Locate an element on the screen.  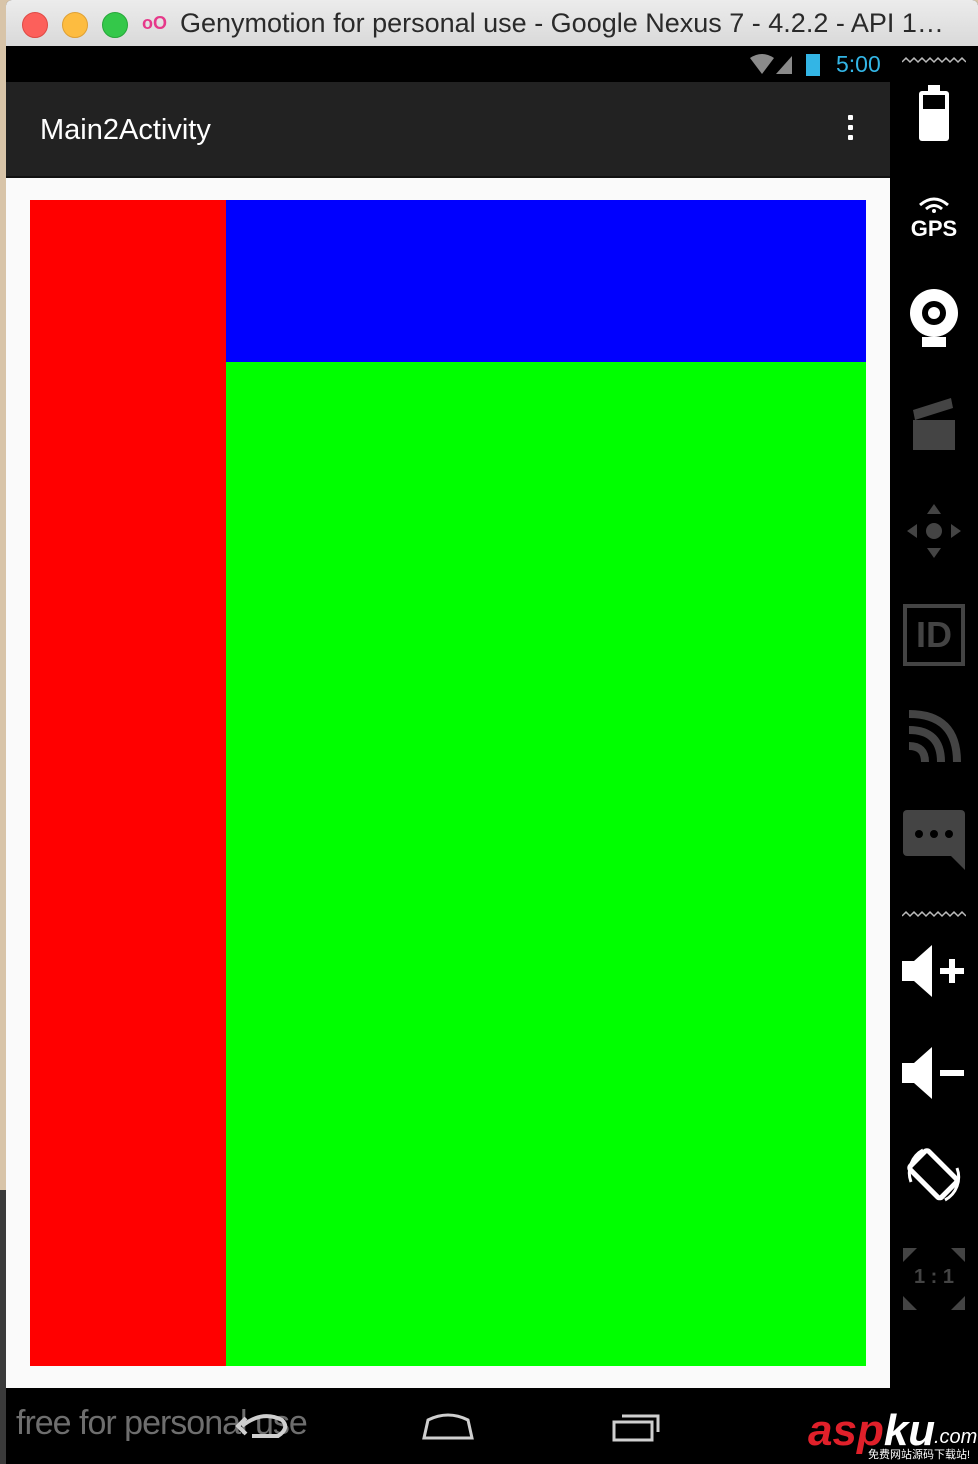
webcam-widget-button is located at coordinates (934, 319).